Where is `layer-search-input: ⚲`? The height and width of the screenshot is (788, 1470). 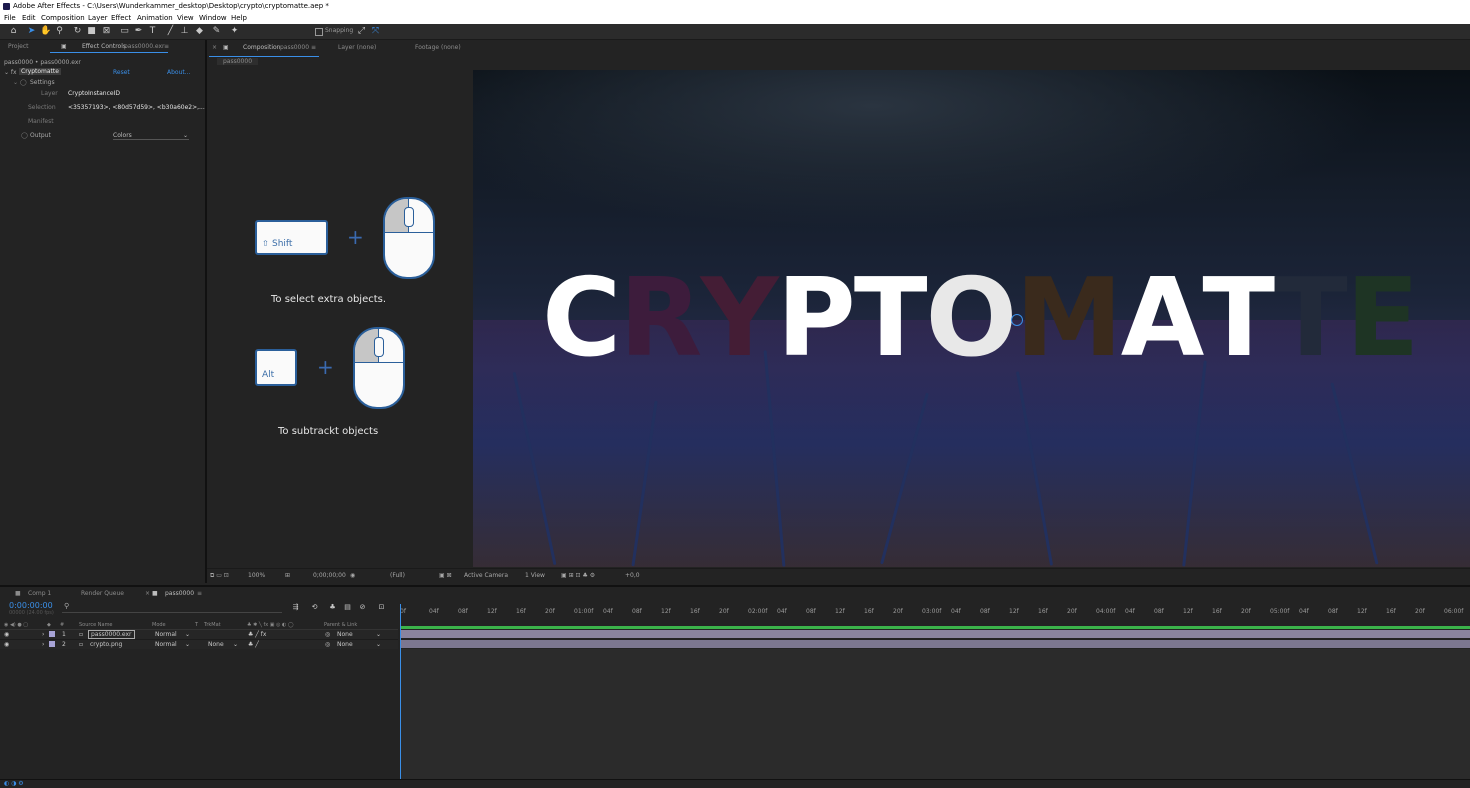
layer-search-input: ⚲ is located at coordinates (172, 607).